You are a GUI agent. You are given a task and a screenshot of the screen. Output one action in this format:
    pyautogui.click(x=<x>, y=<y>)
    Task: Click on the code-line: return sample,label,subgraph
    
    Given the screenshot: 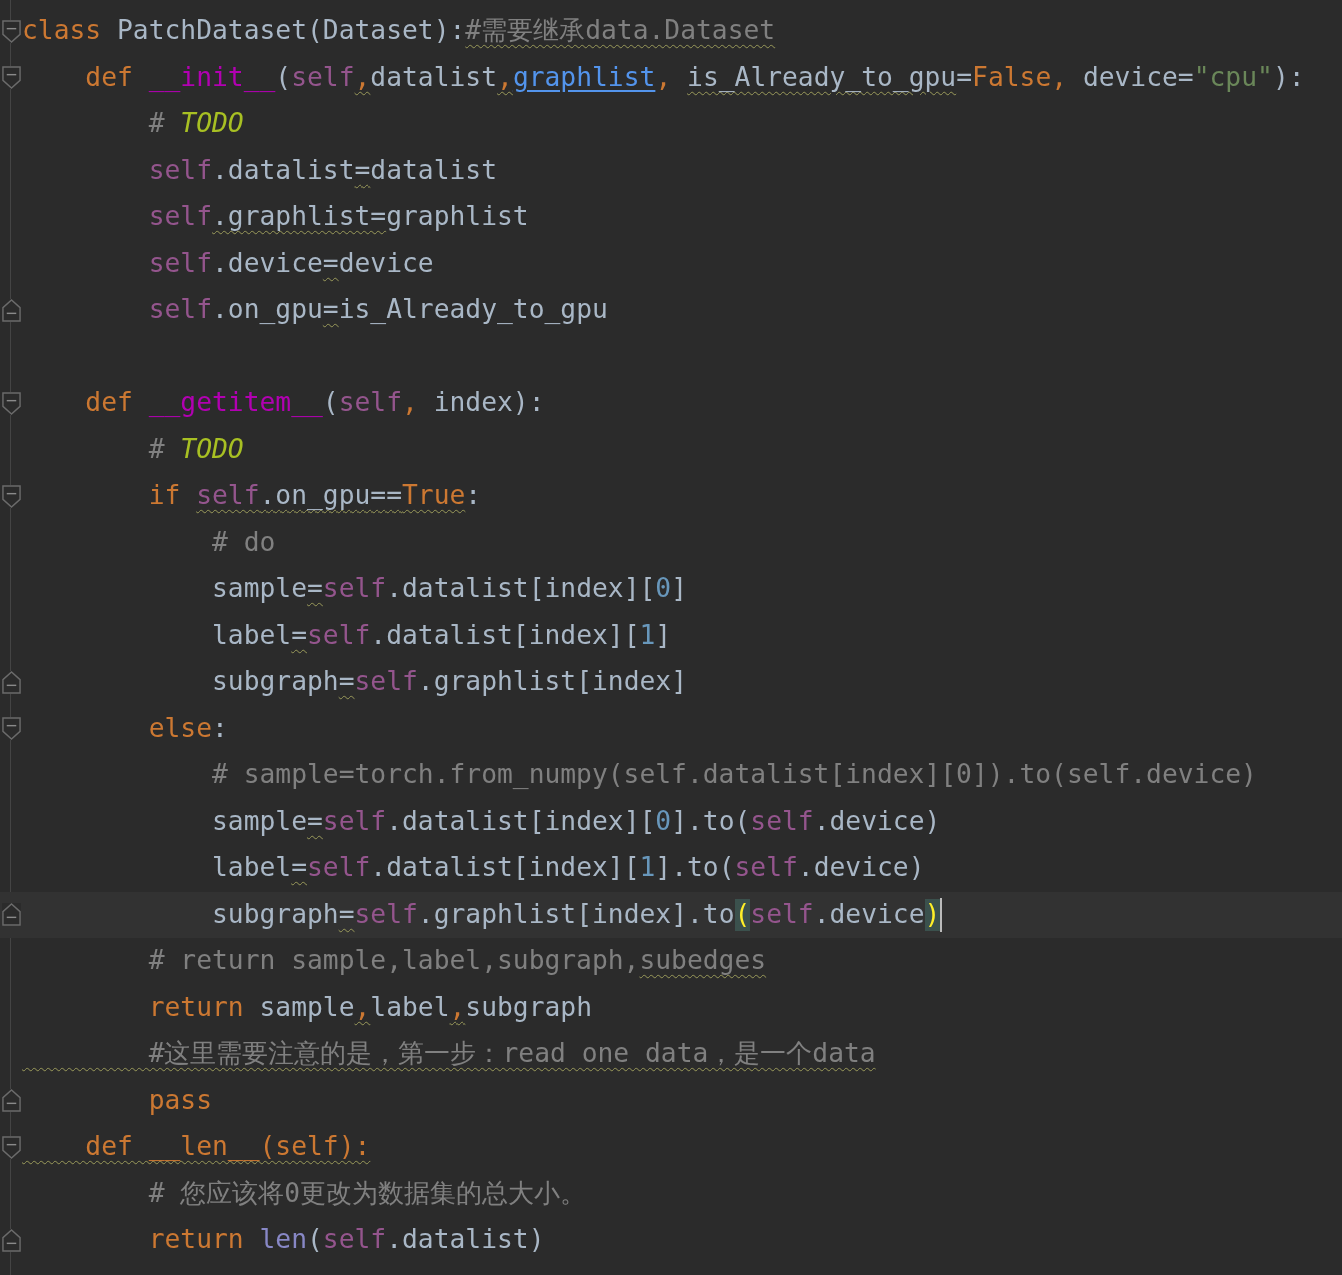 What is the action you would take?
    pyautogui.click(x=369, y=1007)
    